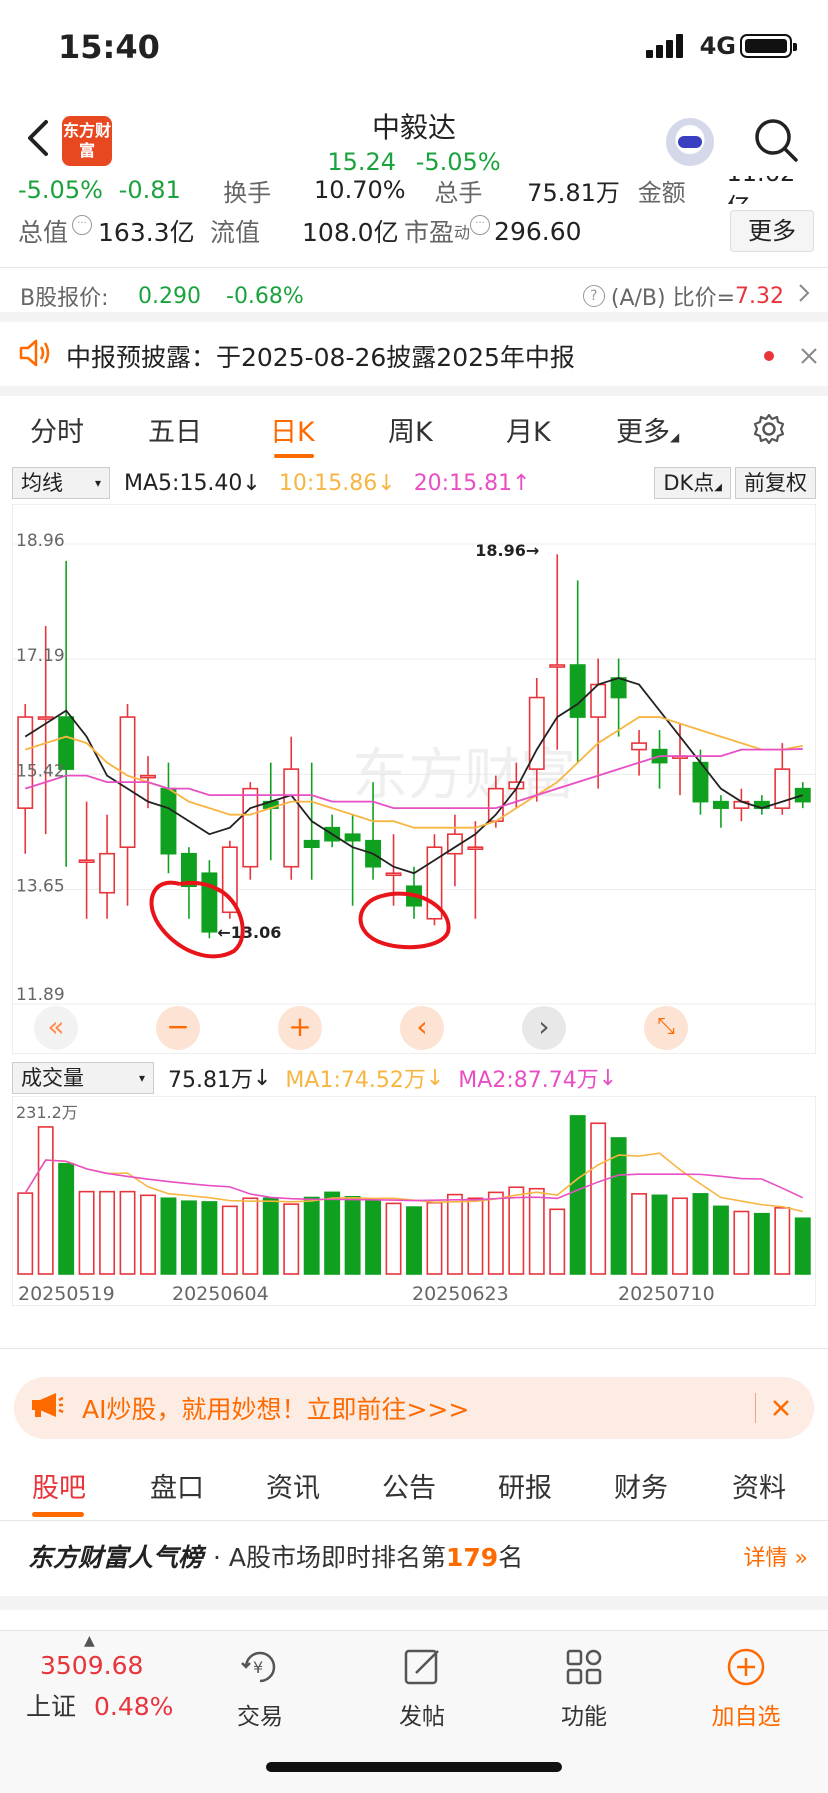 The height and width of the screenshot is (1793, 828). I want to click on down-arrow-icon: ↓, so click(251, 483).